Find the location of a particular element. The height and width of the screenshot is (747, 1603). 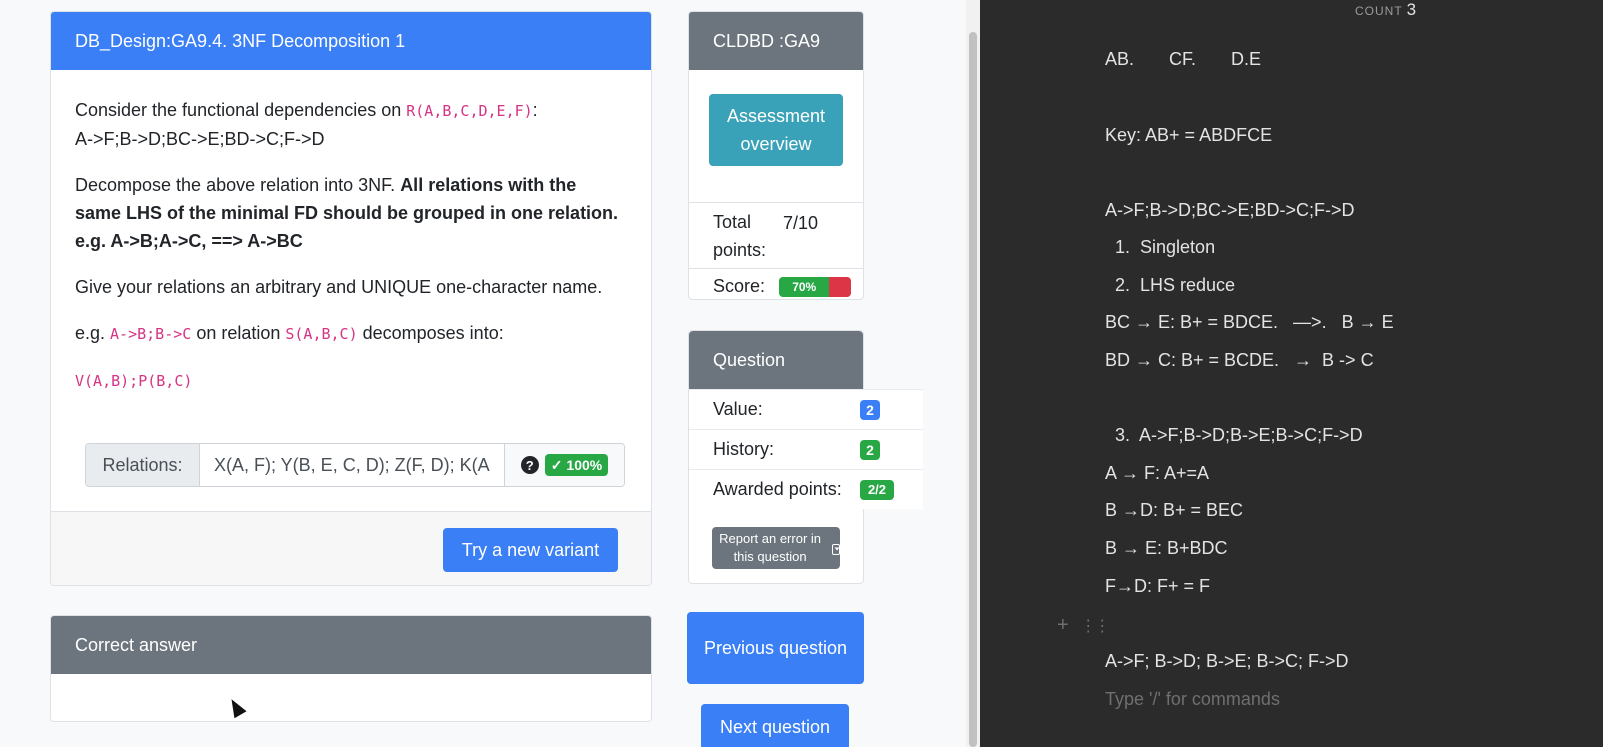

correct-badge: ✓ 100% is located at coordinates (576, 465).